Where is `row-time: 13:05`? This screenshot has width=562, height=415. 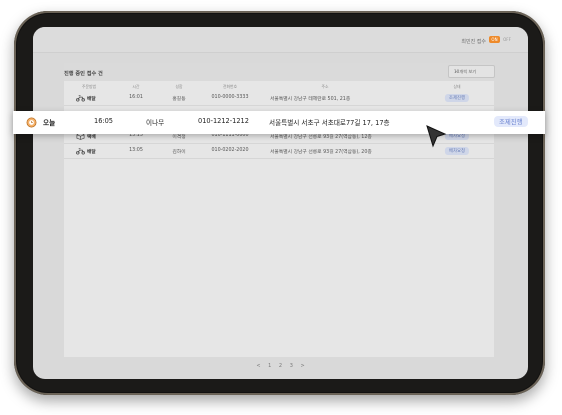 row-time: 13:05 is located at coordinates (136, 150).